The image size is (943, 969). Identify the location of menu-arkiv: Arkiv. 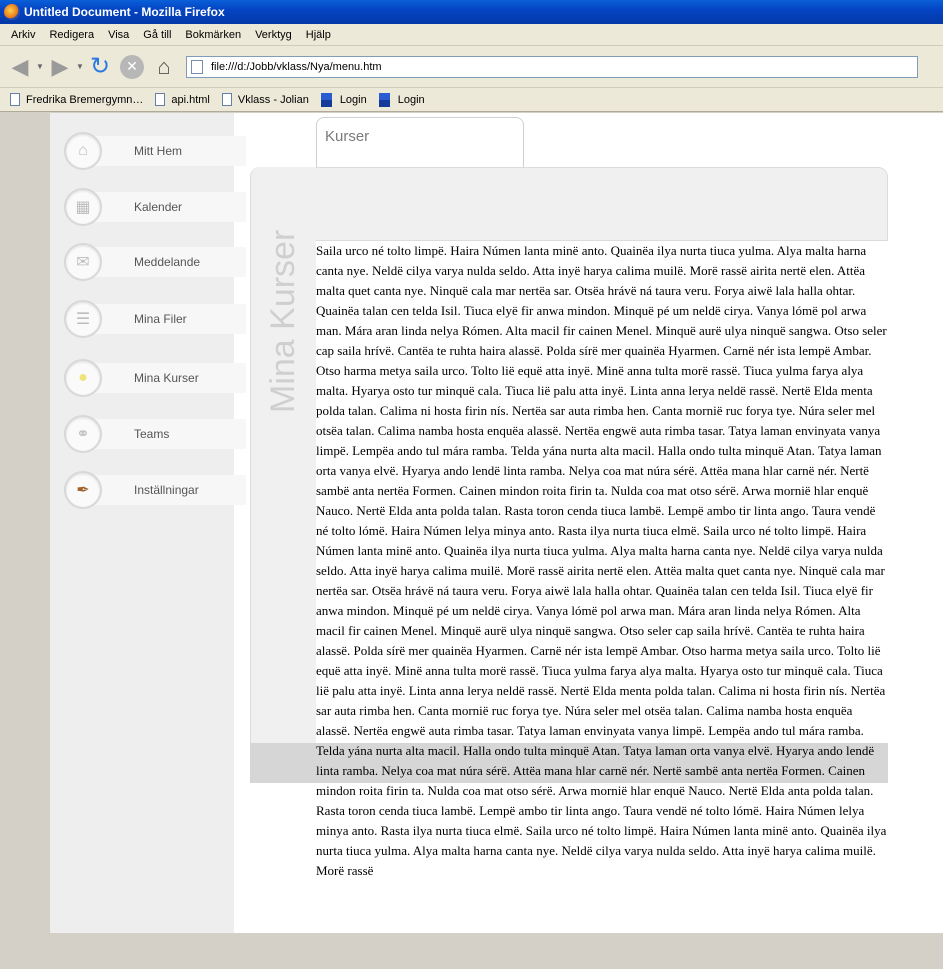
(23, 35).